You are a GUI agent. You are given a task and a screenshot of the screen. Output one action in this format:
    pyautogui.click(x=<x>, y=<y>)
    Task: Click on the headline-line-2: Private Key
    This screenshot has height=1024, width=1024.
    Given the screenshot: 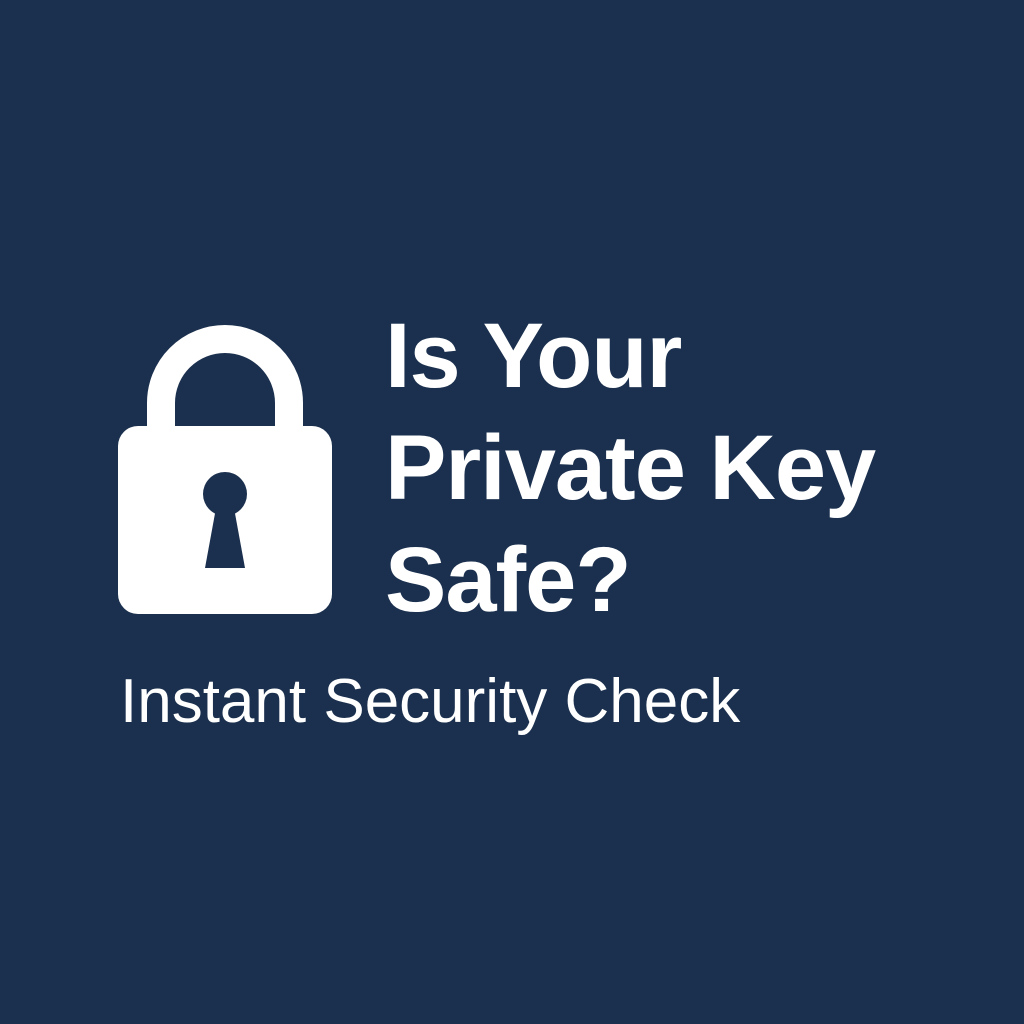 What is the action you would take?
    pyautogui.click(x=630, y=468)
    